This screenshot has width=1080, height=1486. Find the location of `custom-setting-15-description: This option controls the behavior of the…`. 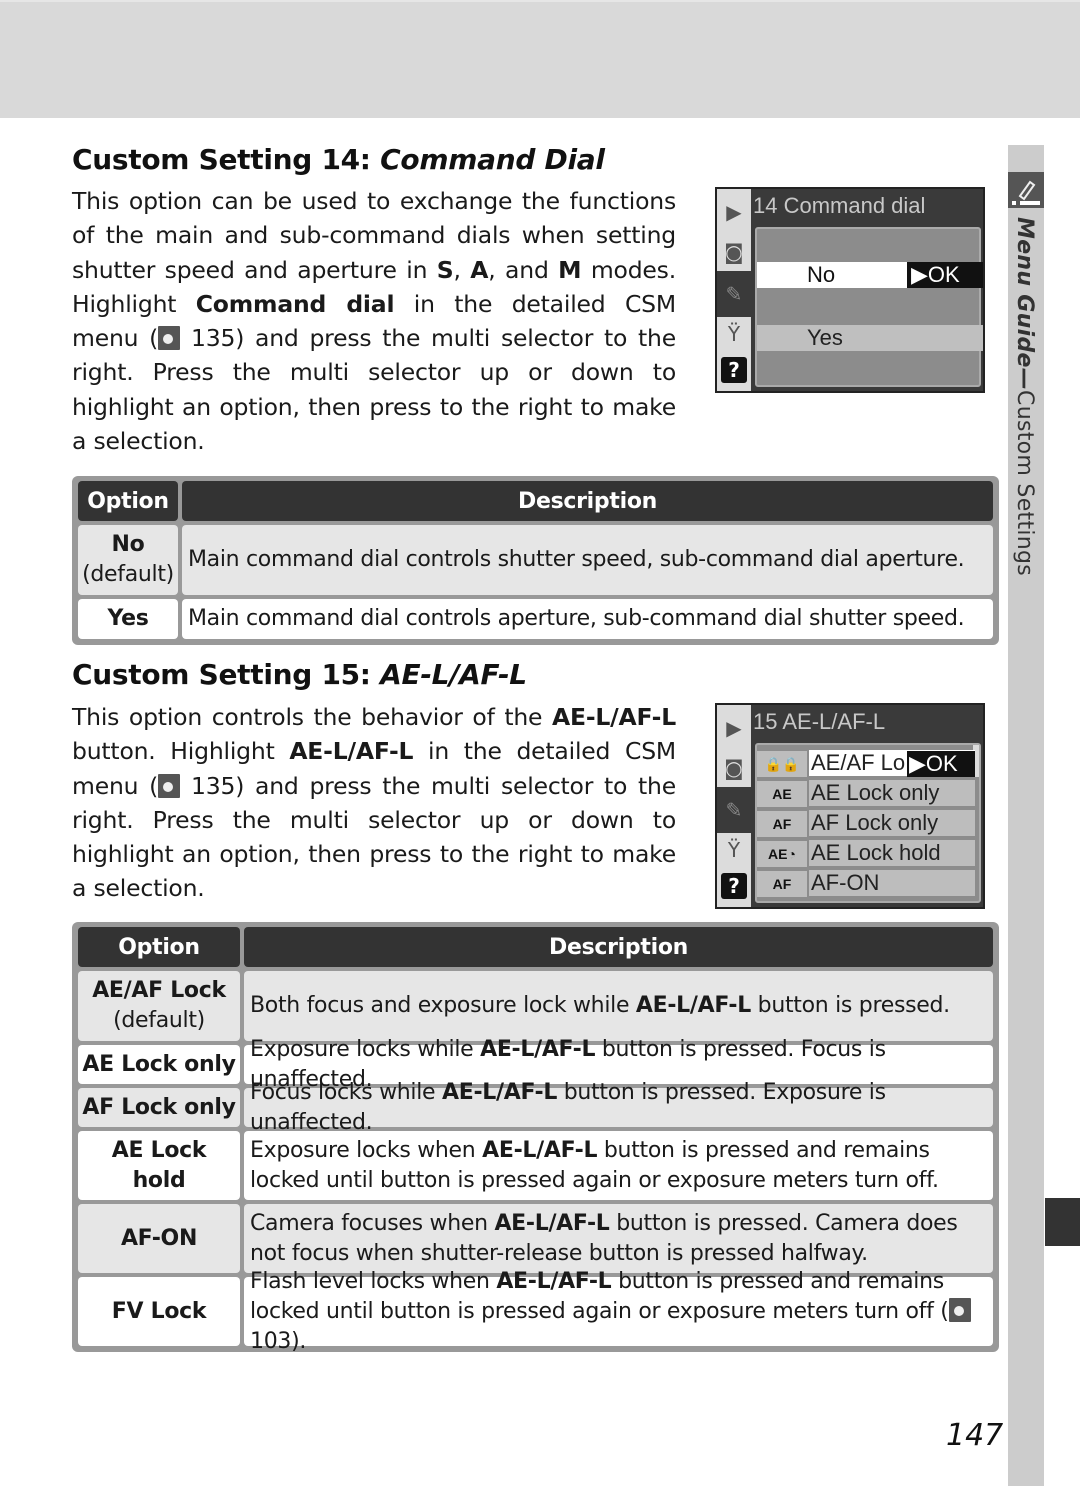

custom-setting-15-description: This option controls the behavior of the… is located at coordinates (374, 803).